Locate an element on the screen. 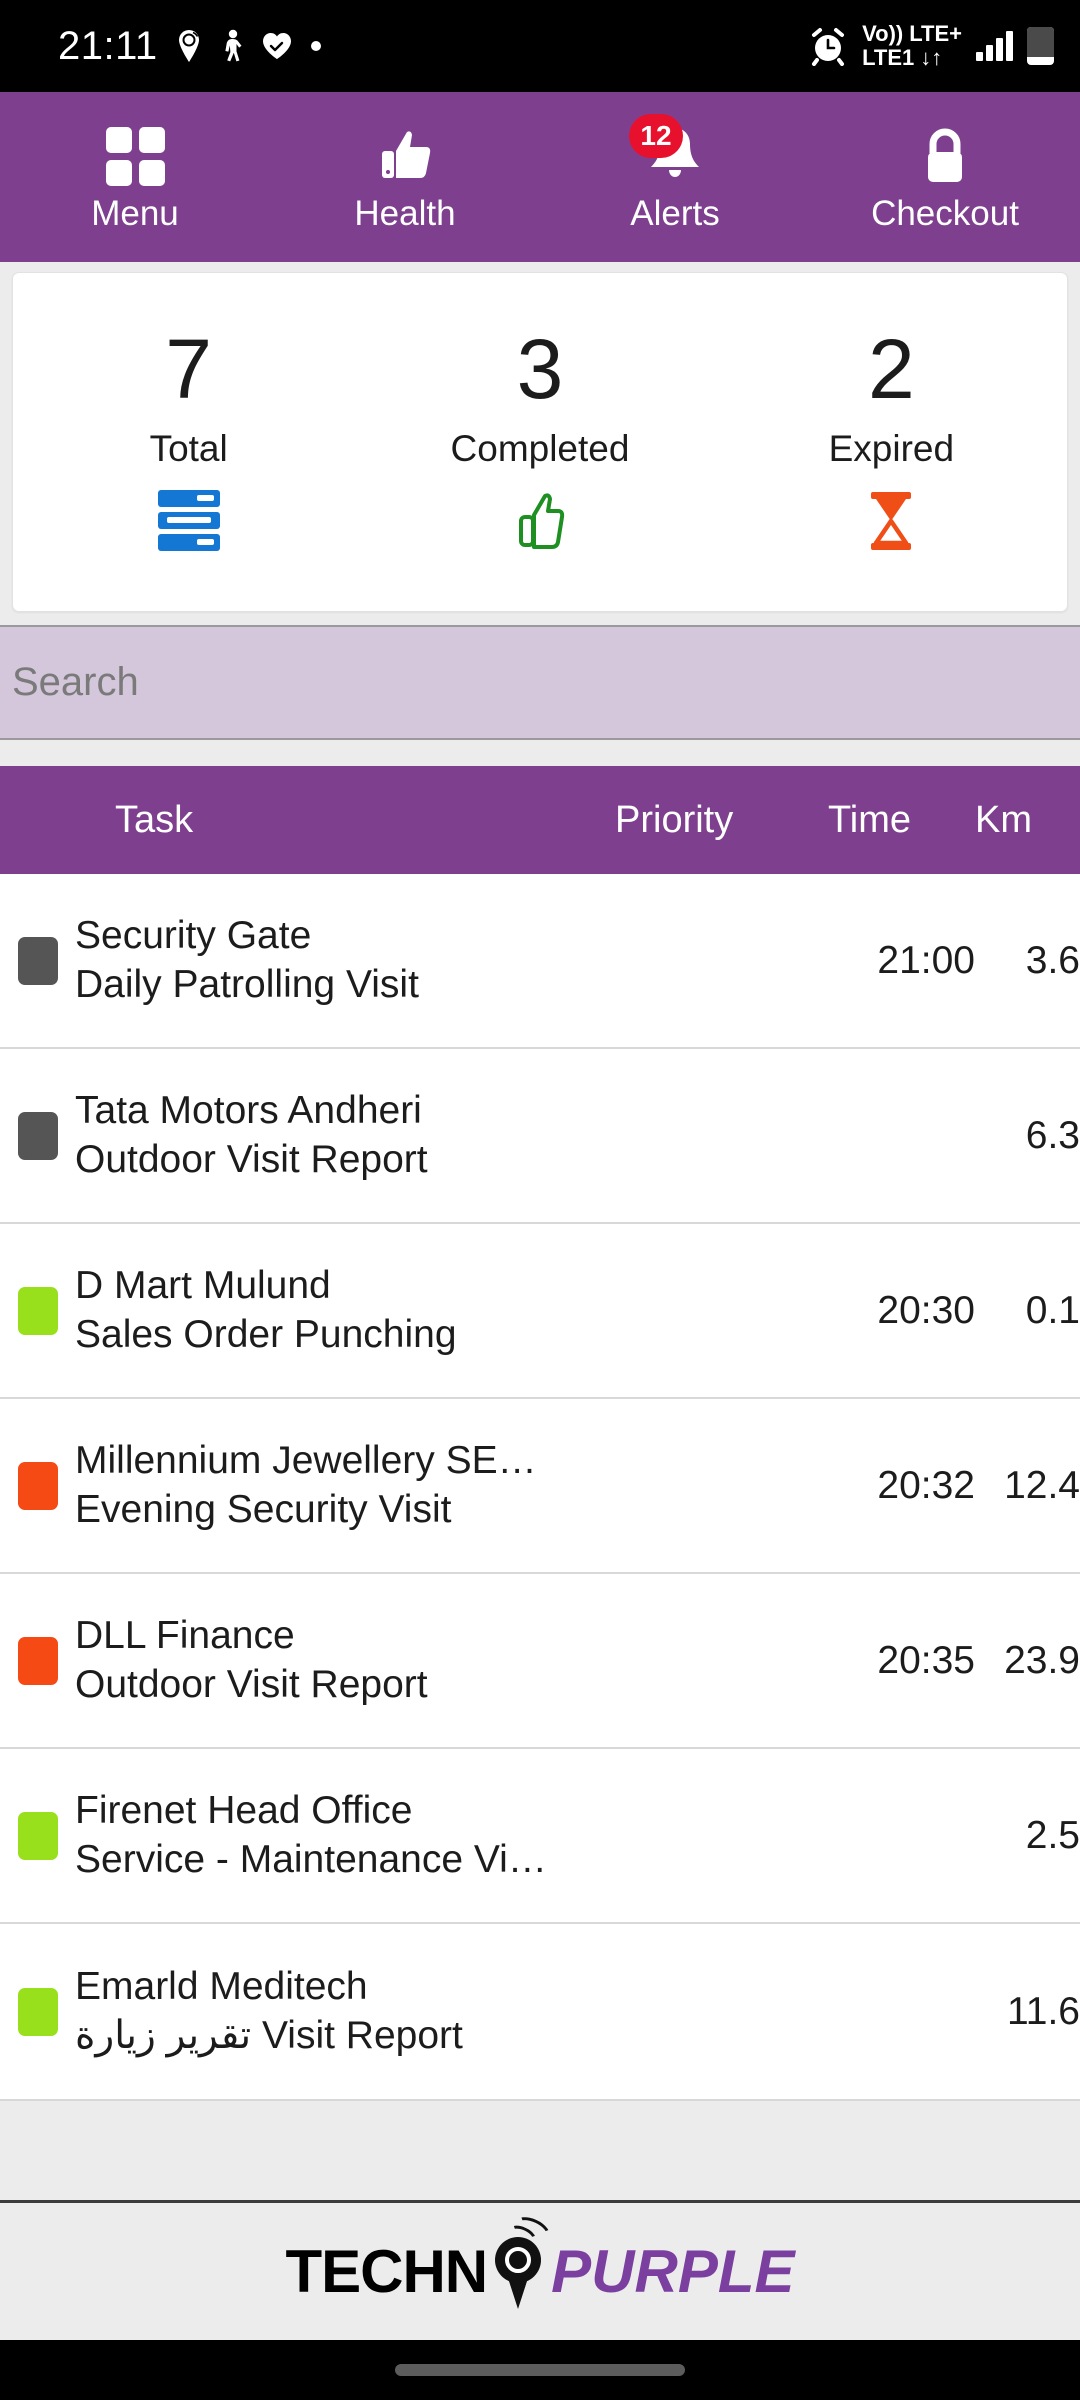  gesture-pill is located at coordinates (540, 2370).